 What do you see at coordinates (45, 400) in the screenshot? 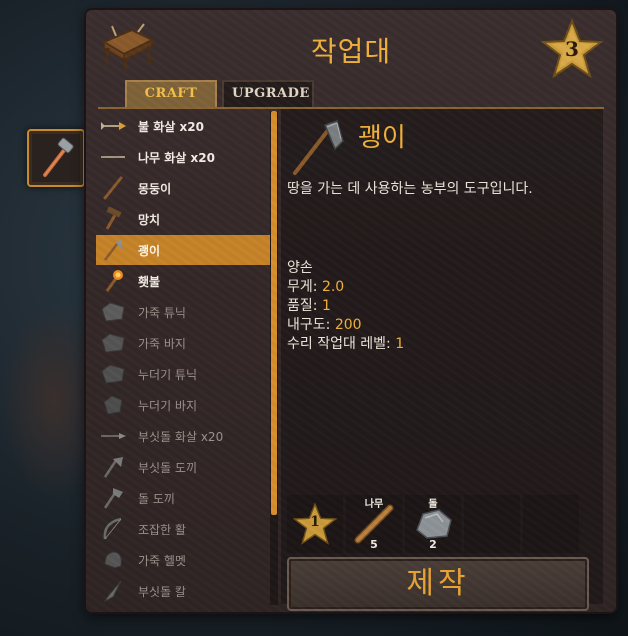
I see `background-rock` at bounding box center [45, 400].